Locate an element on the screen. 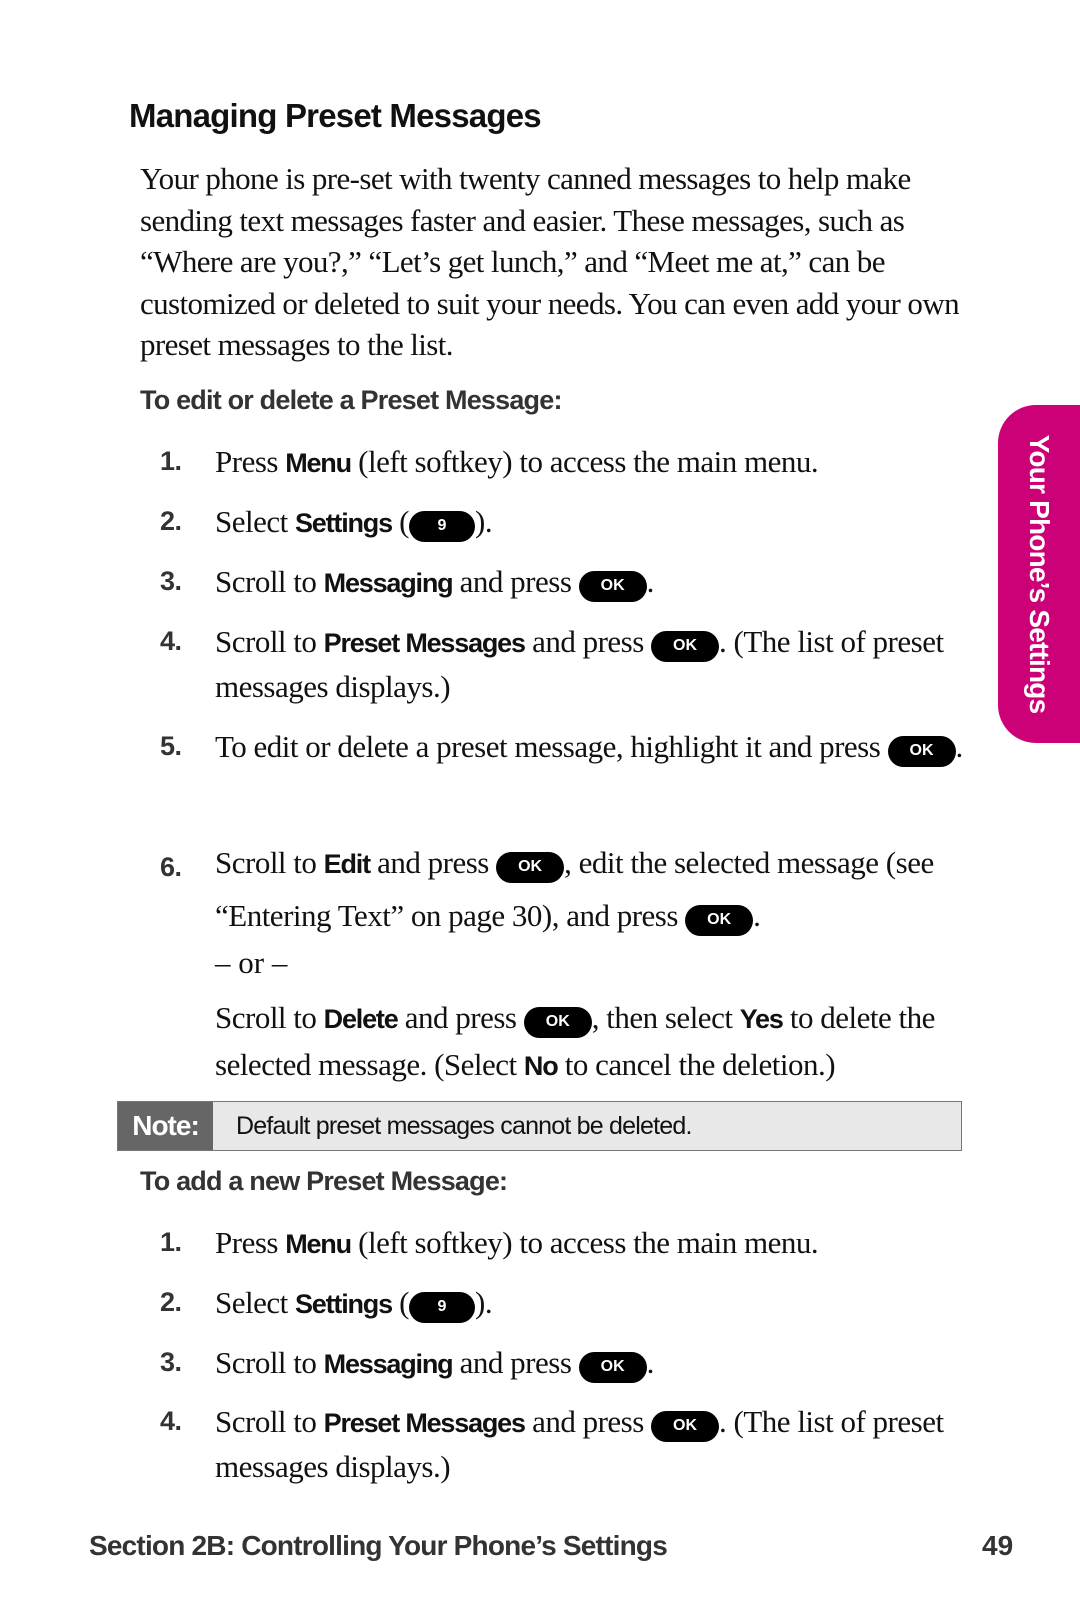  delete-term: Delete is located at coordinates (361, 1019).